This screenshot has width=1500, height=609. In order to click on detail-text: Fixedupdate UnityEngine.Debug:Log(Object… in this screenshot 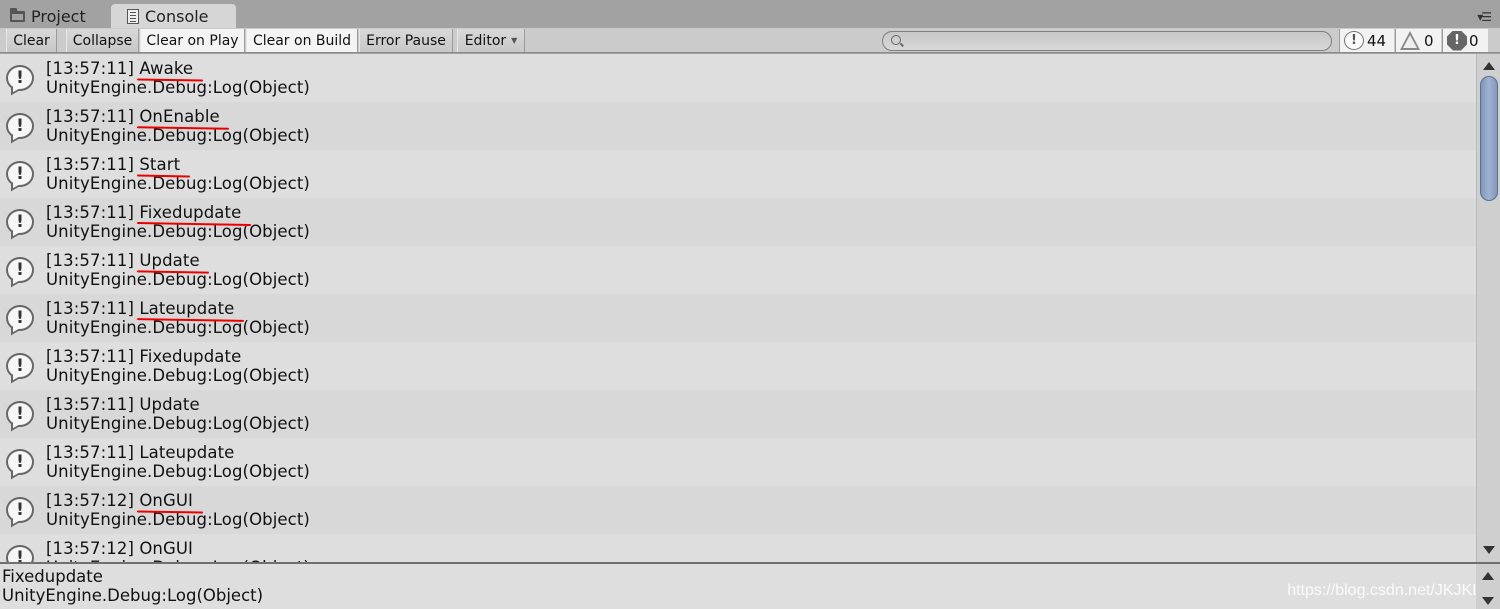, I will do `click(132, 586)`.